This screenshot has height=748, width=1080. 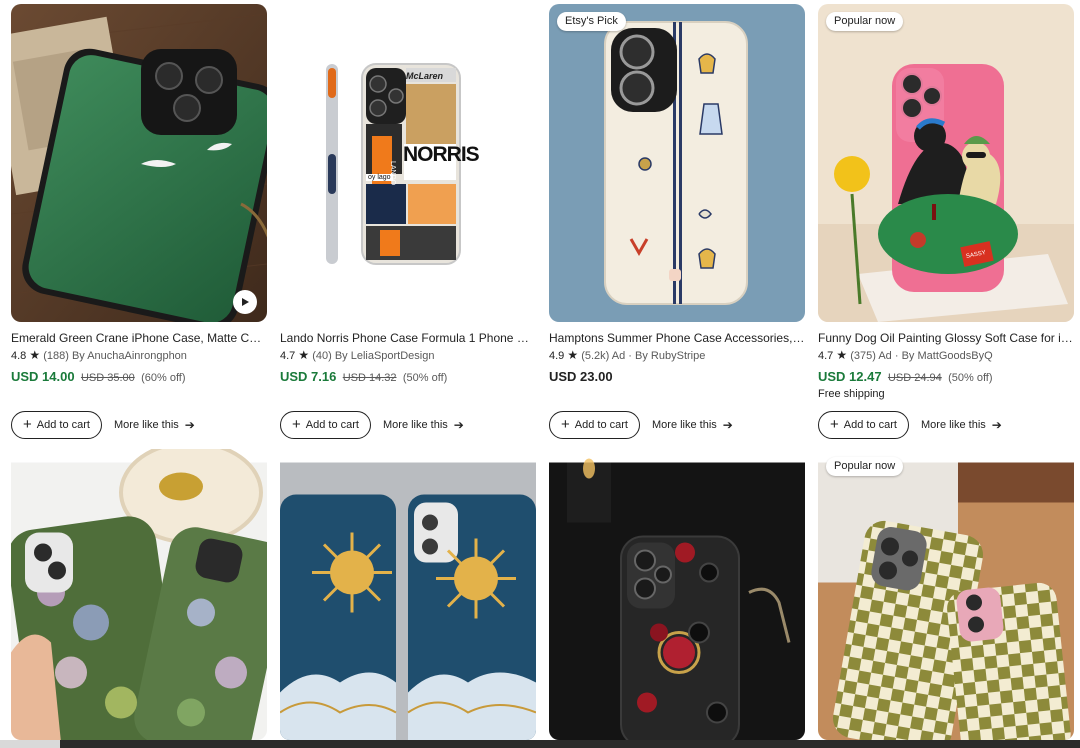 What do you see at coordinates (163, 378) in the screenshot?
I see `discount-label: (60% off)` at bounding box center [163, 378].